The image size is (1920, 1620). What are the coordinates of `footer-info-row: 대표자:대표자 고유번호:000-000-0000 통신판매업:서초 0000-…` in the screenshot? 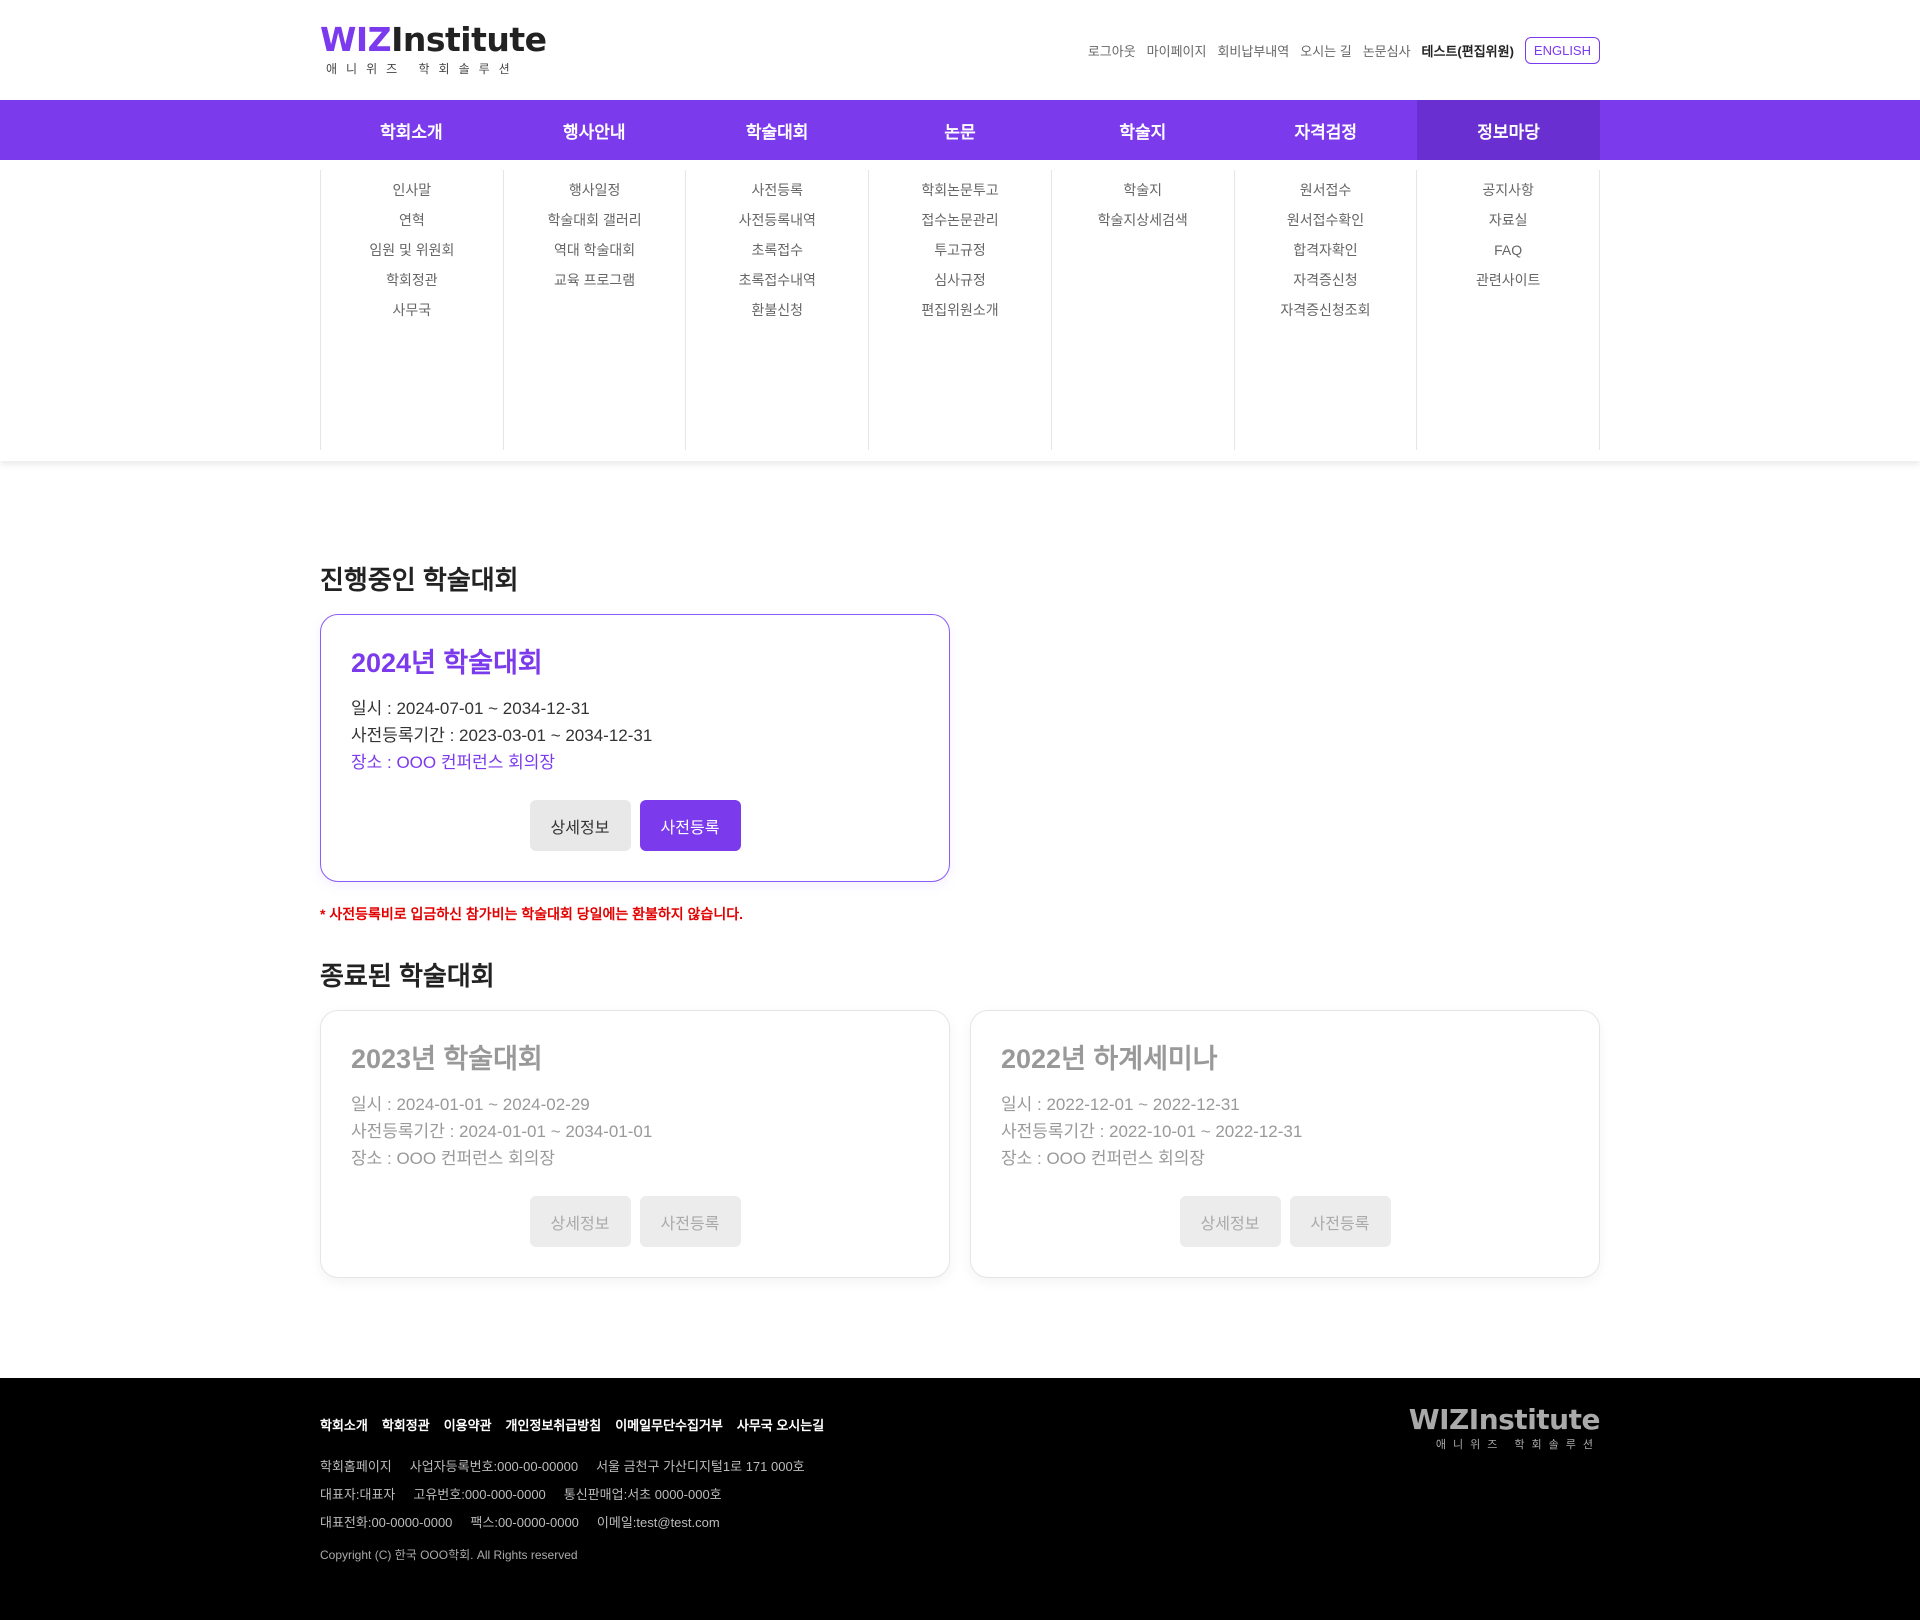 It's located at (562, 1495).